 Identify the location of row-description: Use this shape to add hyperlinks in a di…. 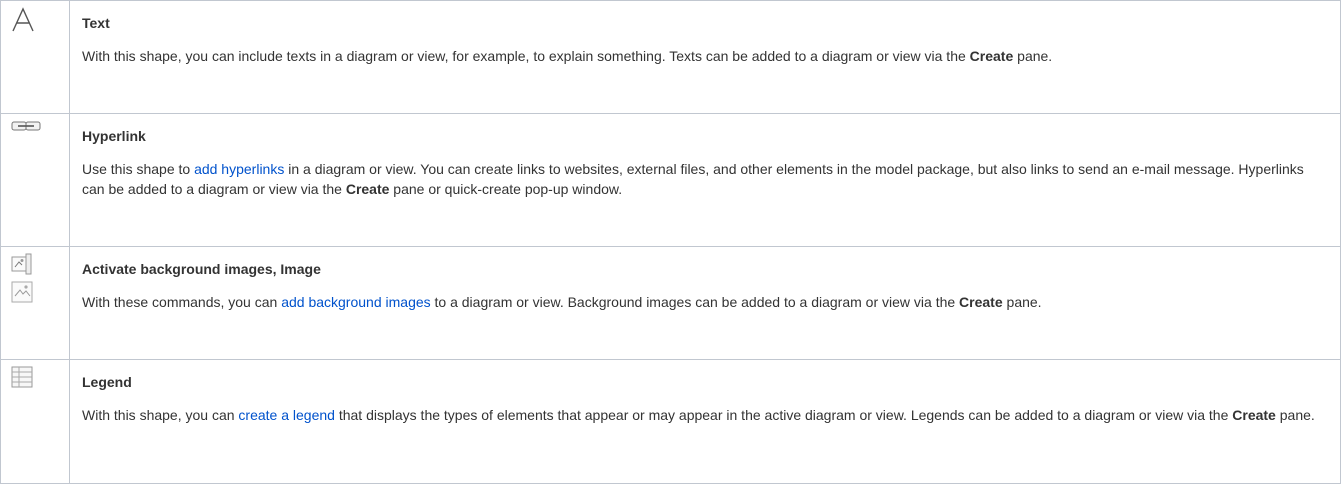
(693, 179).